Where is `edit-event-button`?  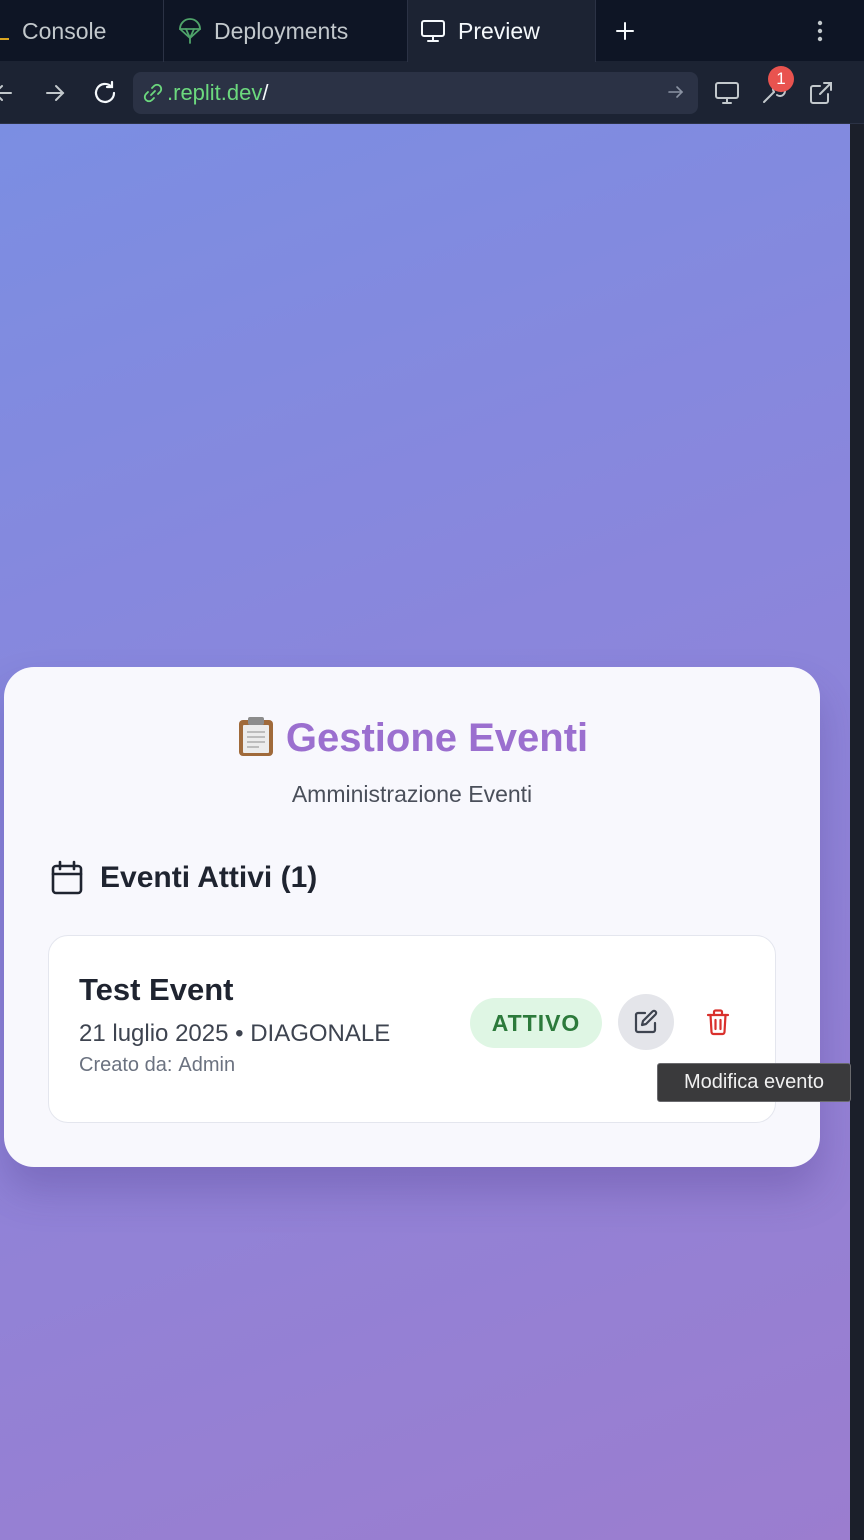
edit-event-button is located at coordinates (646, 1022).